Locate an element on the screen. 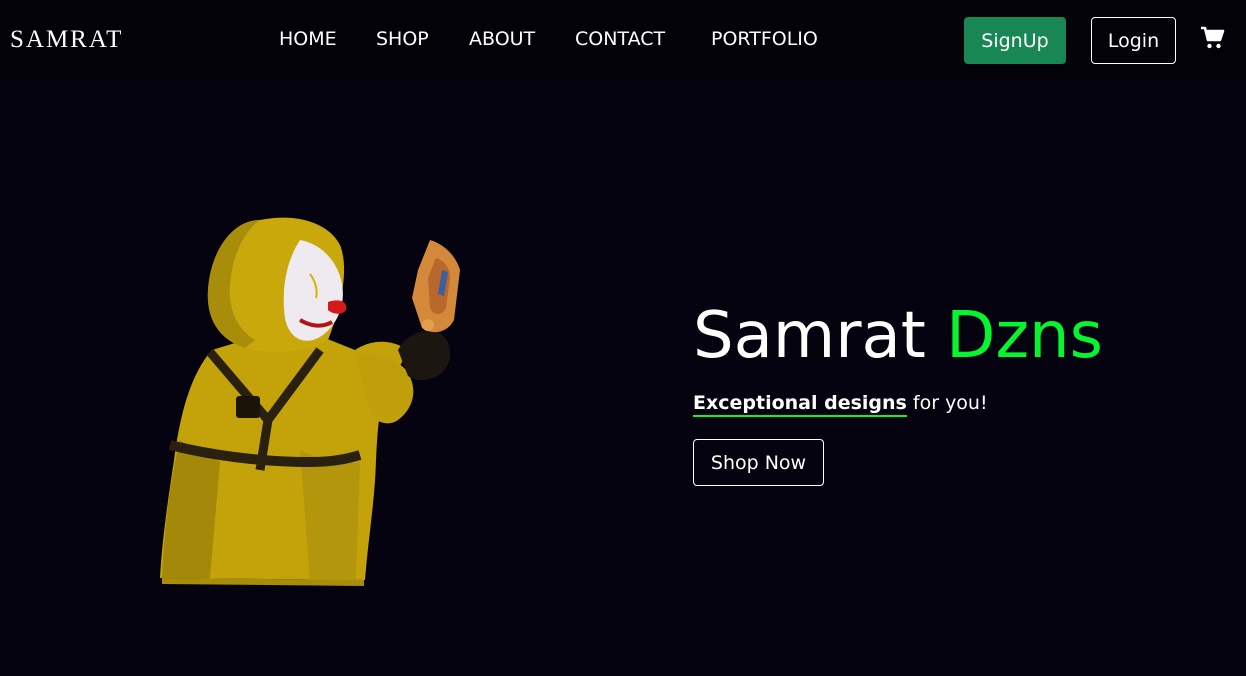 The image size is (1246, 676). hero-subtitle-rest: for you! is located at coordinates (947, 403).